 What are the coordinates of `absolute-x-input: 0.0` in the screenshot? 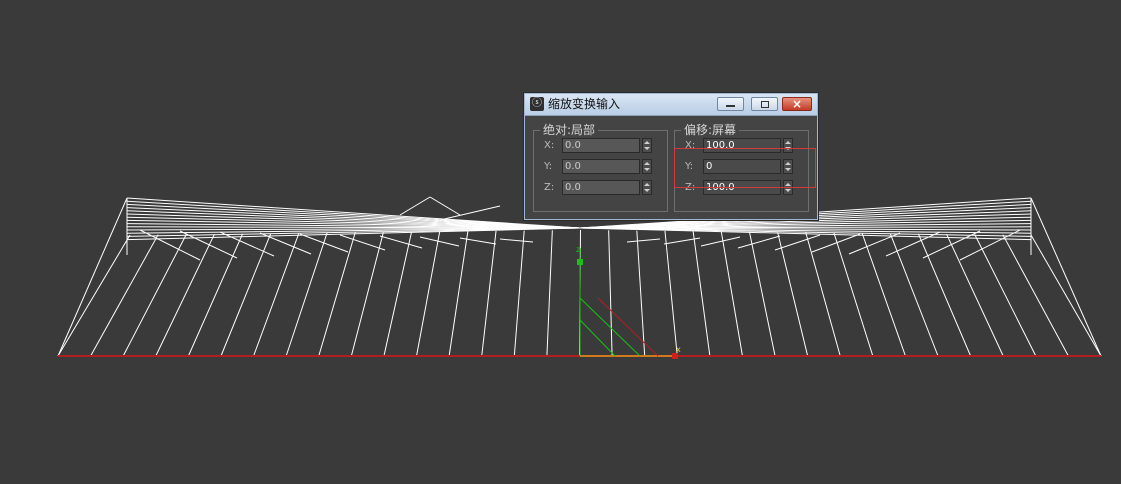 It's located at (601, 145).